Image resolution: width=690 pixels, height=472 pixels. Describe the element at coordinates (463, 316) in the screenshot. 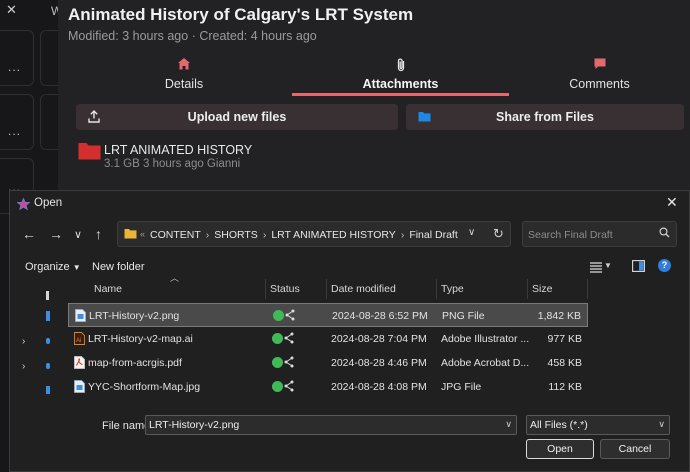

I see `file-type: PNG File` at that location.